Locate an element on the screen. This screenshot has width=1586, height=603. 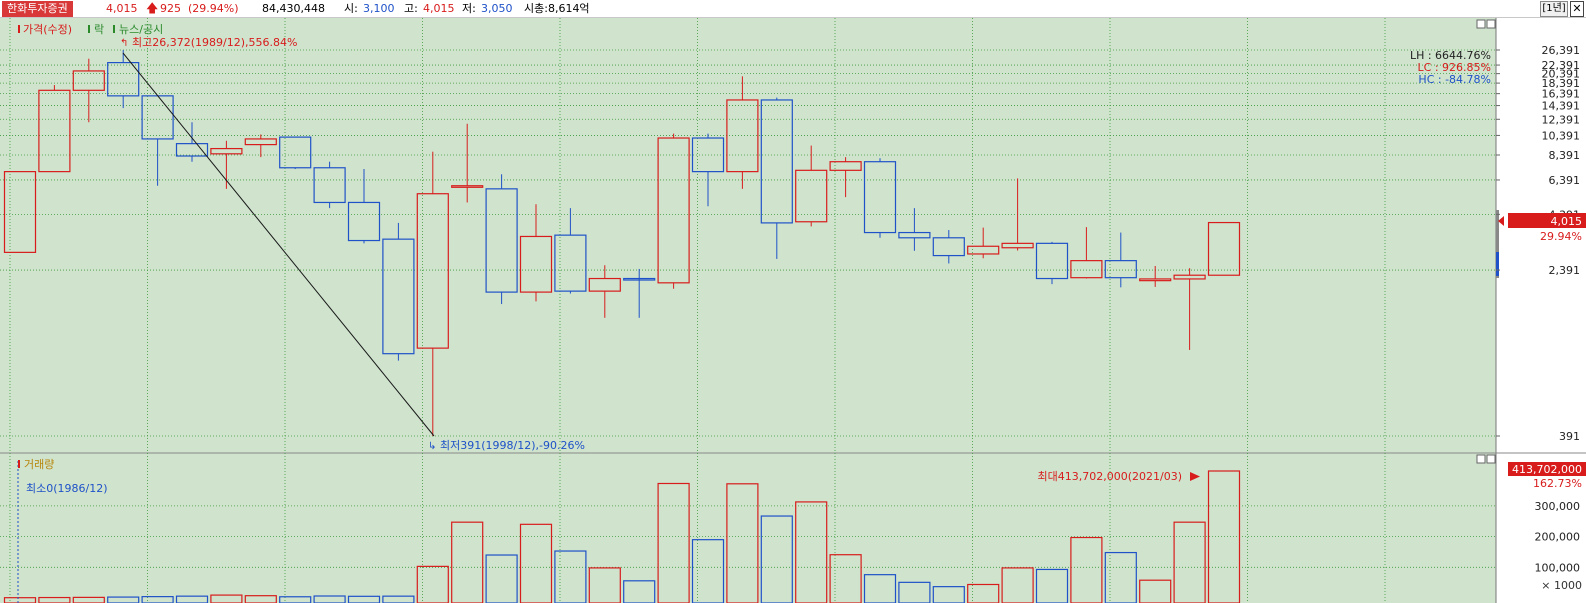
price-tick-label: 12,391 is located at coordinates (1561, 119).